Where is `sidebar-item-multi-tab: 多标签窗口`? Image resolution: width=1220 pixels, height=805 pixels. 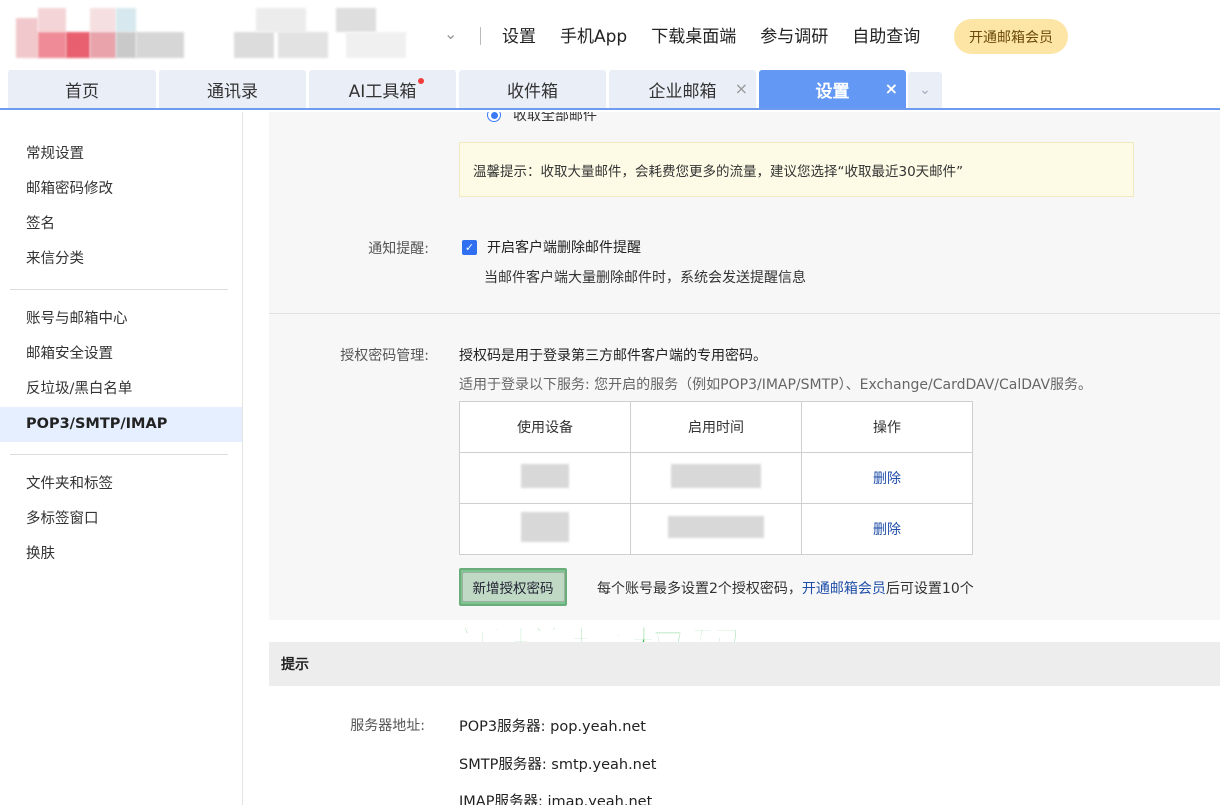
sidebar-item-multi-tab: 多标签窗口 is located at coordinates (121, 519).